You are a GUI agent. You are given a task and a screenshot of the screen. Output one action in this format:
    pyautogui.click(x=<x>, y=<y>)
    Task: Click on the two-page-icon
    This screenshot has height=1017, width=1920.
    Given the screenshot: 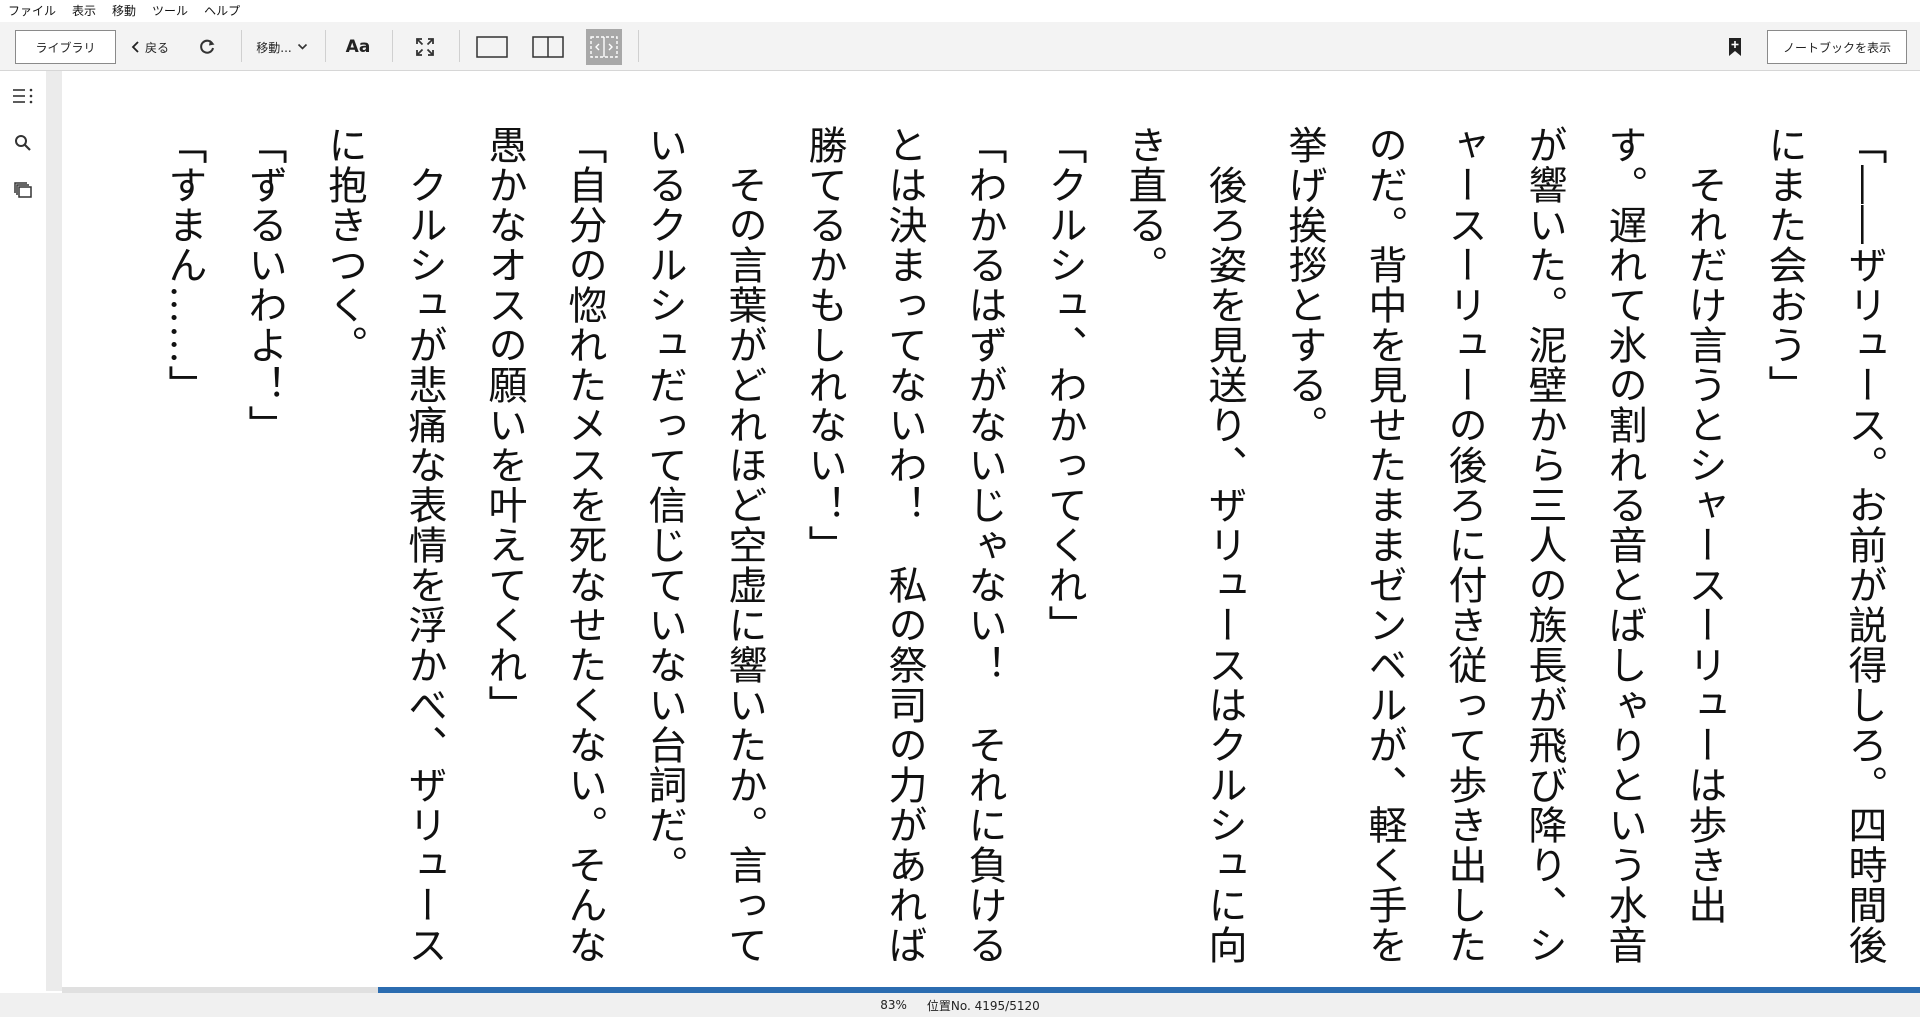 What is the action you would take?
    pyautogui.click(x=548, y=47)
    